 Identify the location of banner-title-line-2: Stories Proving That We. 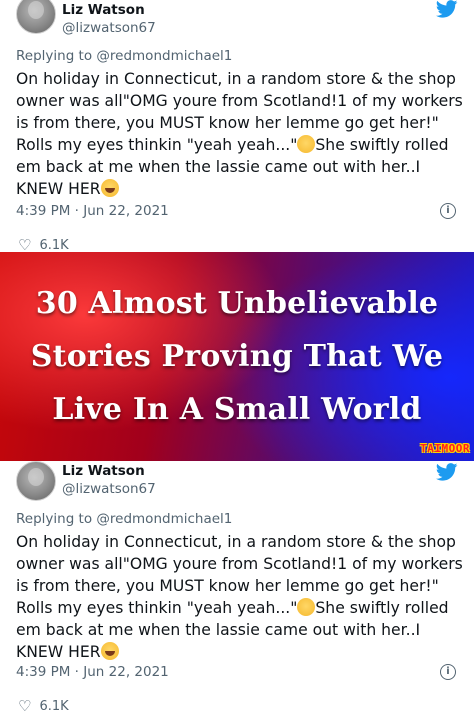
(237, 356).